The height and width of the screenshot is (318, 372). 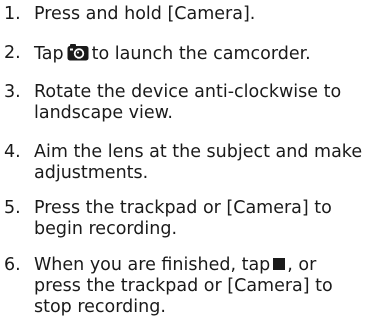 What do you see at coordinates (279, 264) in the screenshot?
I see `stop-icon` at bounding box center [279, 264].